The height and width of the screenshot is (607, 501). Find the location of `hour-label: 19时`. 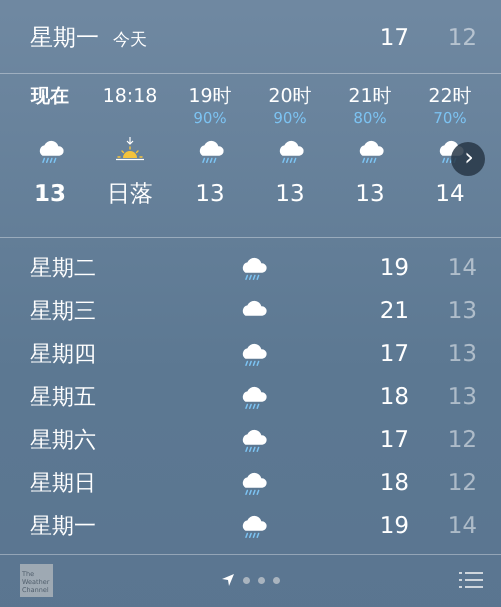

hour-label: 19时 is located at coordinates (210, 96).